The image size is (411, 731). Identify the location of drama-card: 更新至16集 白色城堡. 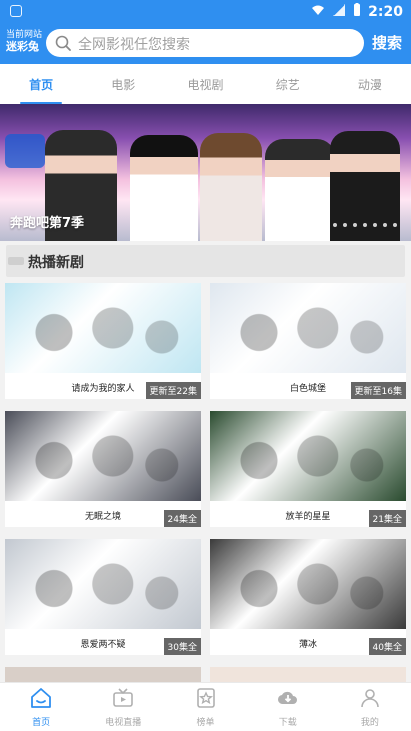
(308, 341).